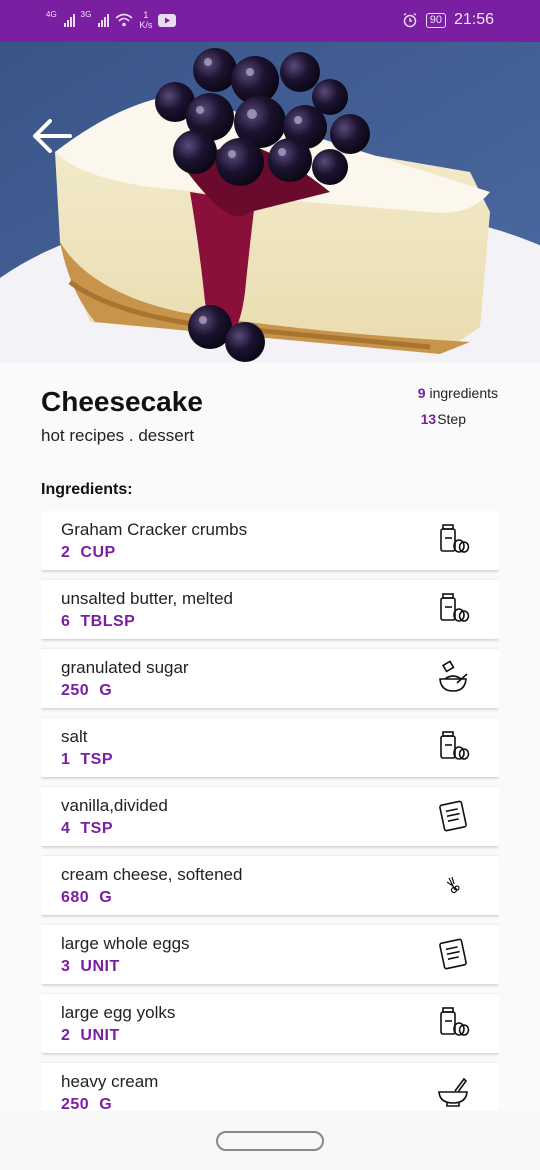 This screenshot has width=540, height=1170. What do you see at coordinates (118, 435) in the screenshot?
I see `recipe-category: hot recipes . dessert` at bounding box center [118, 435].